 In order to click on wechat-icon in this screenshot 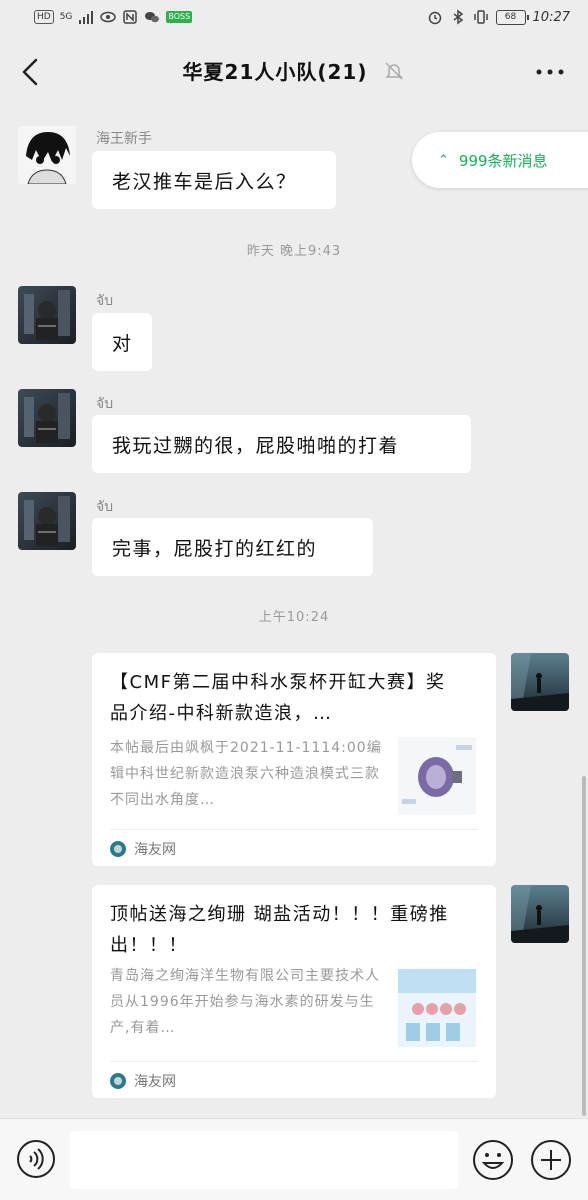, I will do `click(152, 17)`.